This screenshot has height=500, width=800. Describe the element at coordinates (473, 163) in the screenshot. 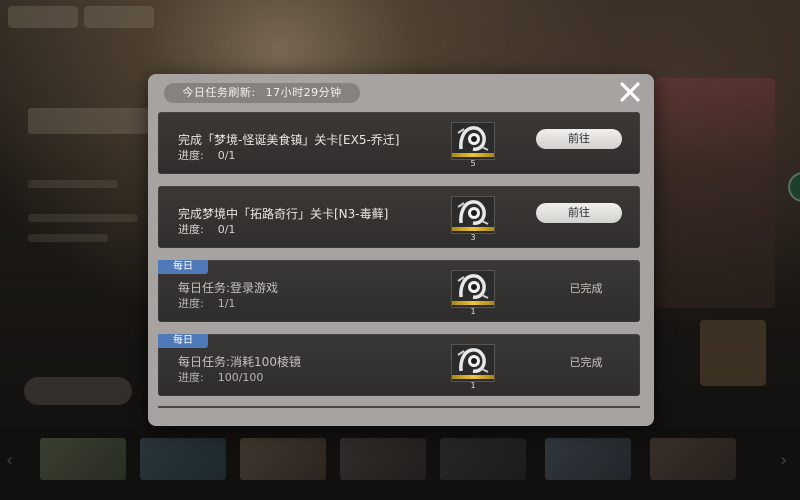

I see `reward-quantity: 5` at that location.